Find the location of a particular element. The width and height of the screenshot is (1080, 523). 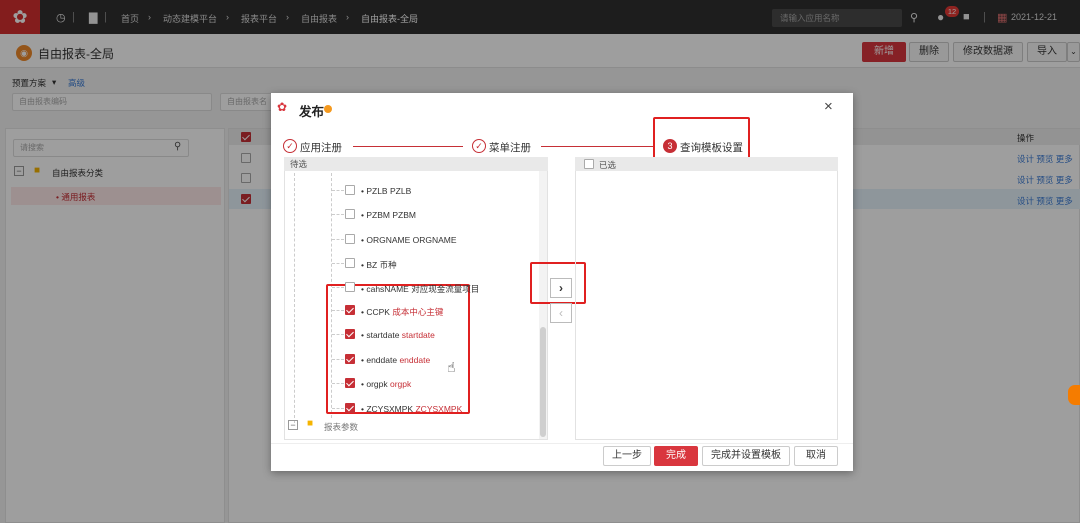

field-name: PZLB is located at coordinates (400, 191).